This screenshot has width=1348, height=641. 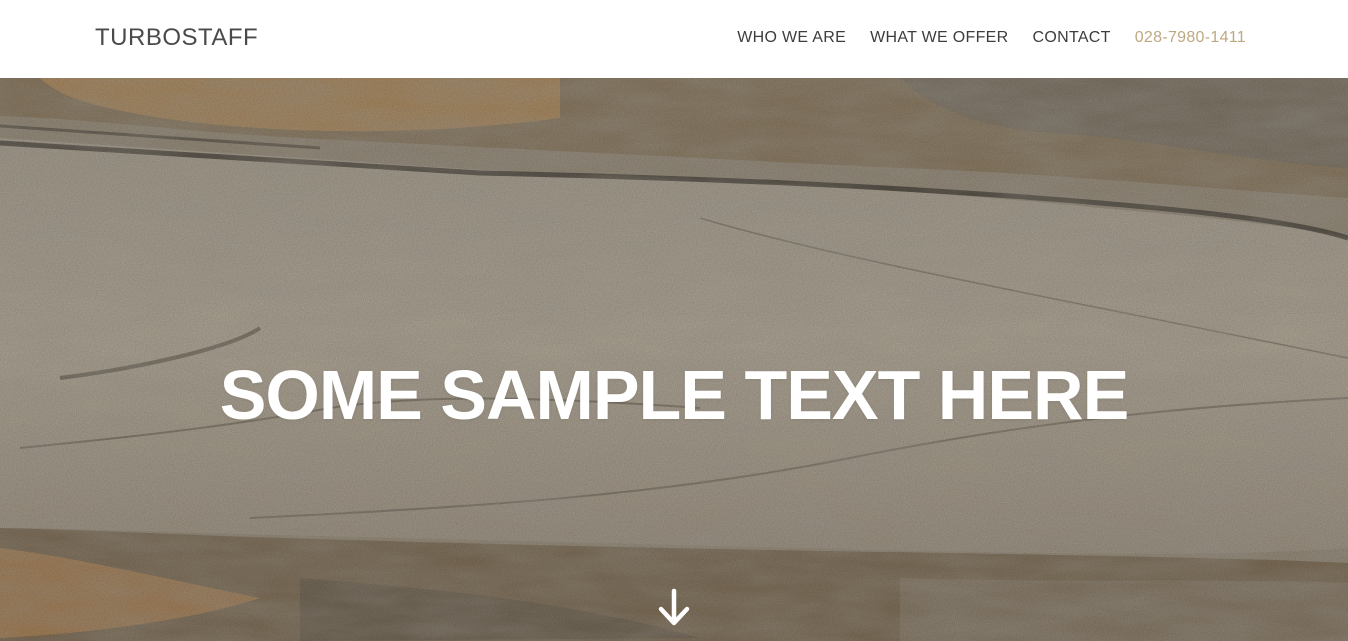 I want to click on arrow-down-icon, so click(x=674, y=608).